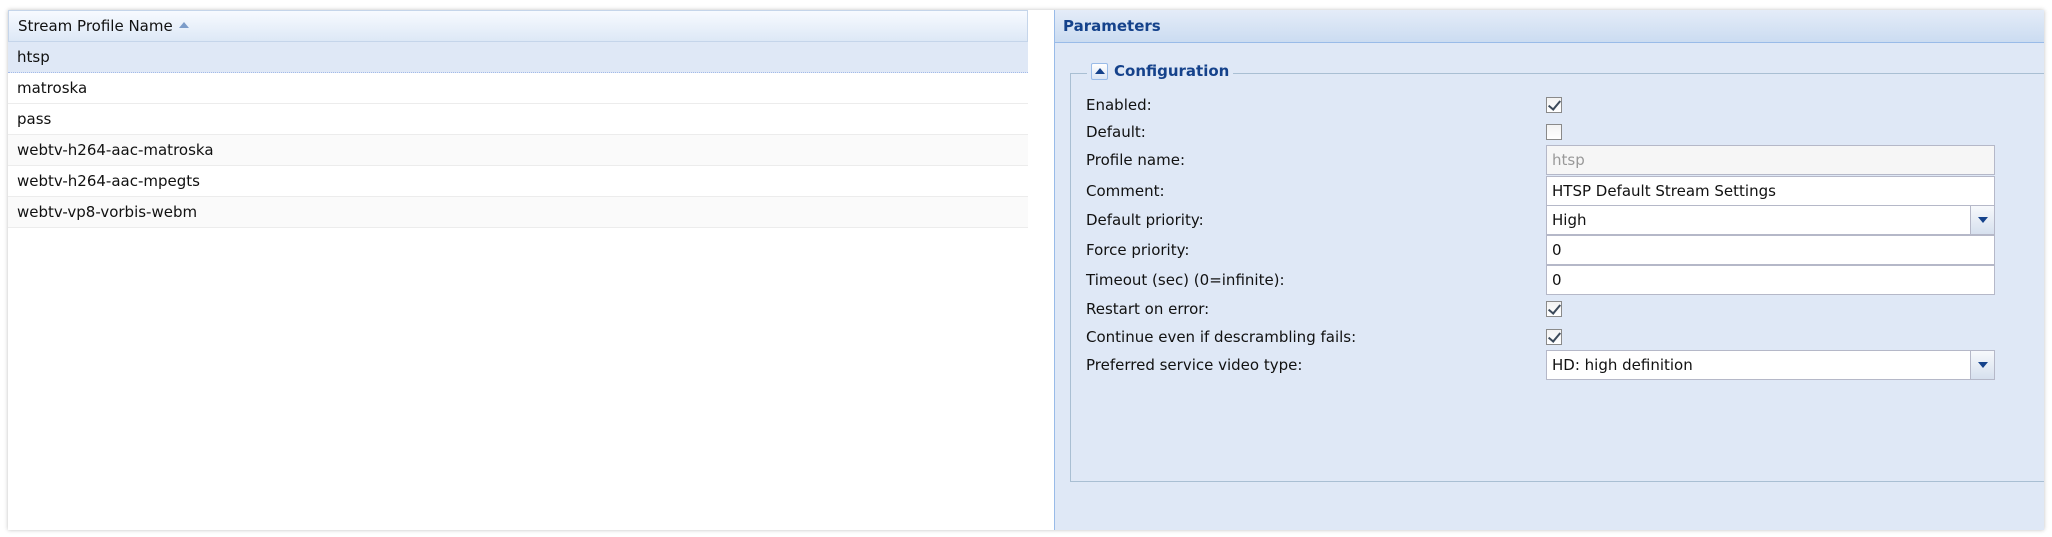 The image size is (2052, 537). What do you see at coordinates (1540, 220) in the screenshot?
I see `default-priority-row: Default priority: High` at bounding box center [1540, 220].